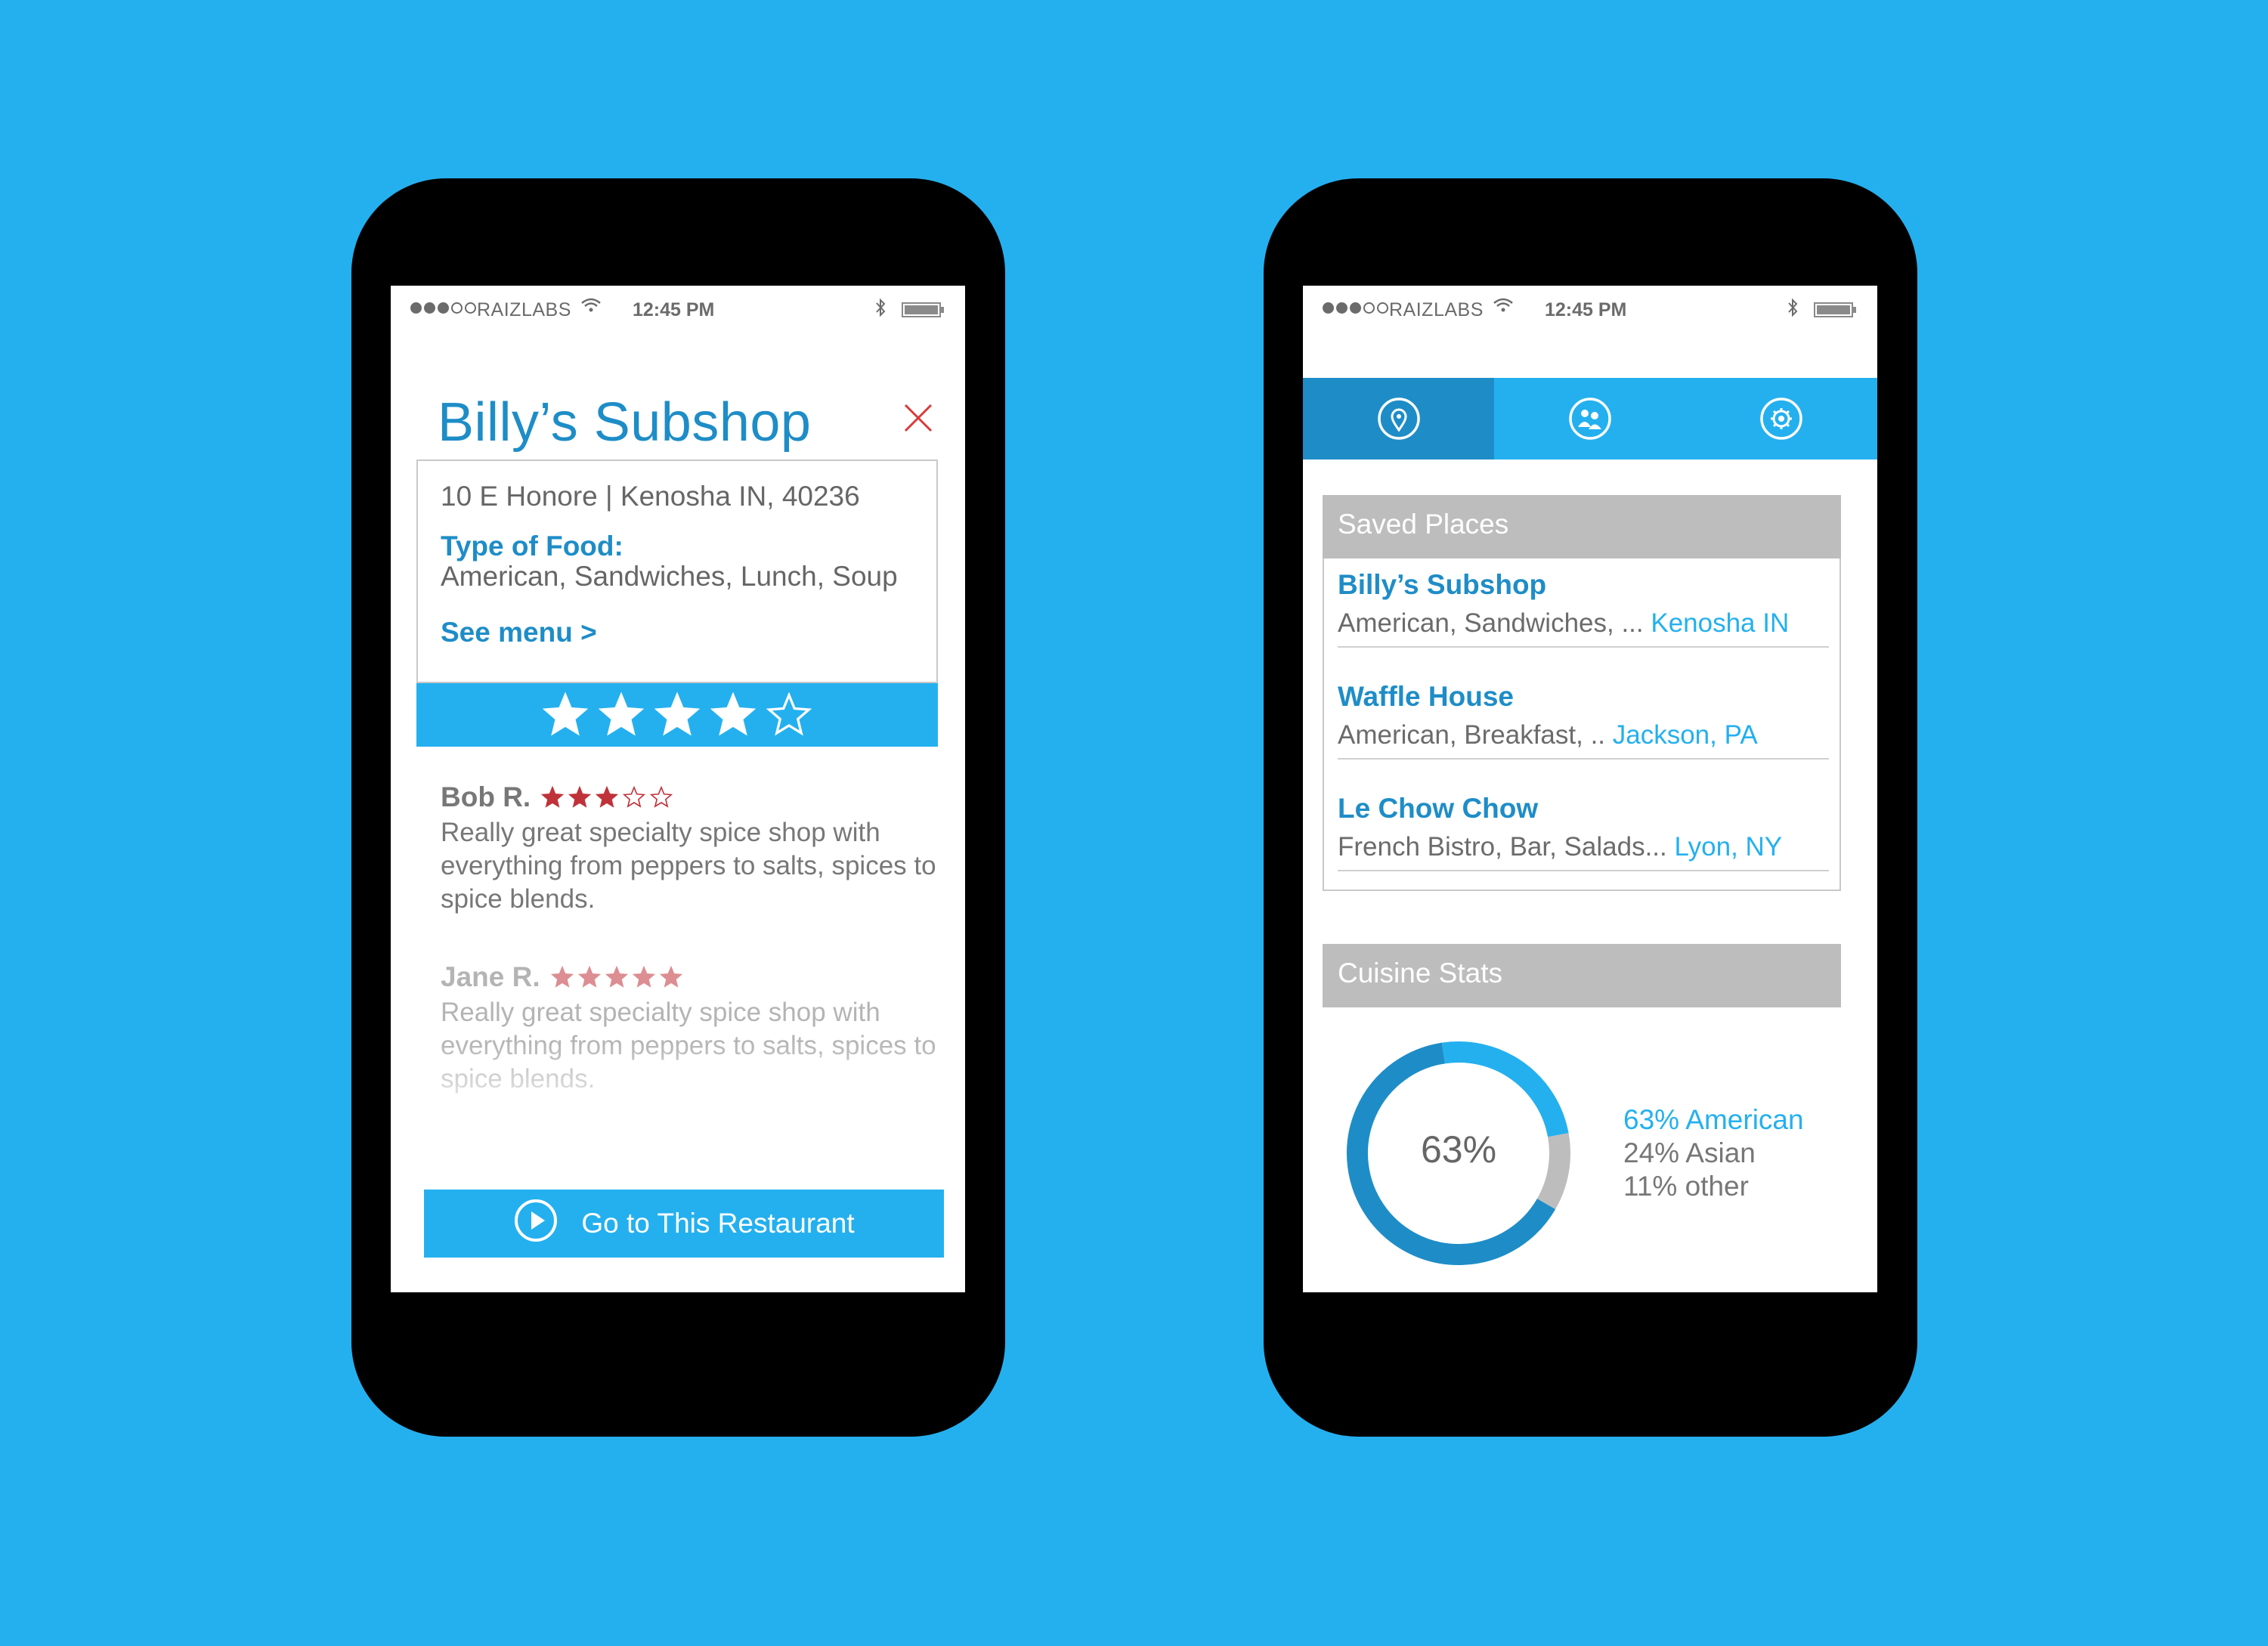  I want to click on place-description: American, Breakfast, .. Jackson, PA, so click(1548, 735).